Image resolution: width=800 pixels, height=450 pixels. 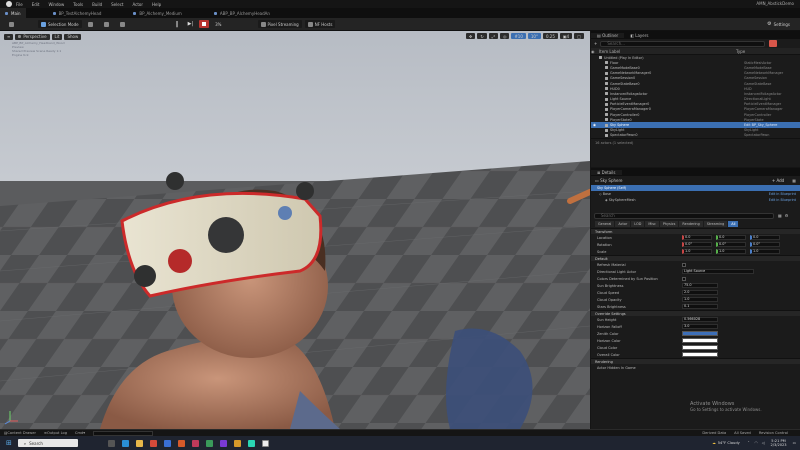 I want to click on outliner-row: ◉ Sky Sphere Edit BP_Sky_Sphere, so click(x=695, y=125).